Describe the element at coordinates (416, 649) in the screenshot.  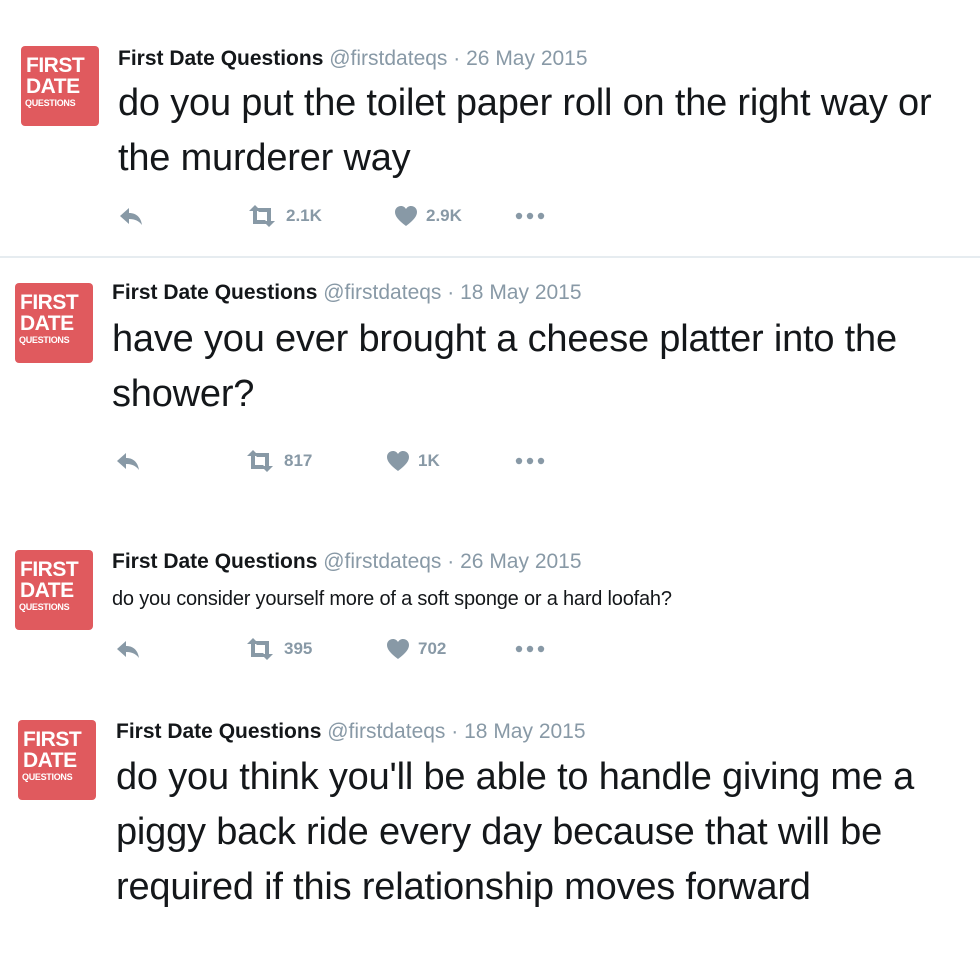
I see `like-button: 702` at that location.